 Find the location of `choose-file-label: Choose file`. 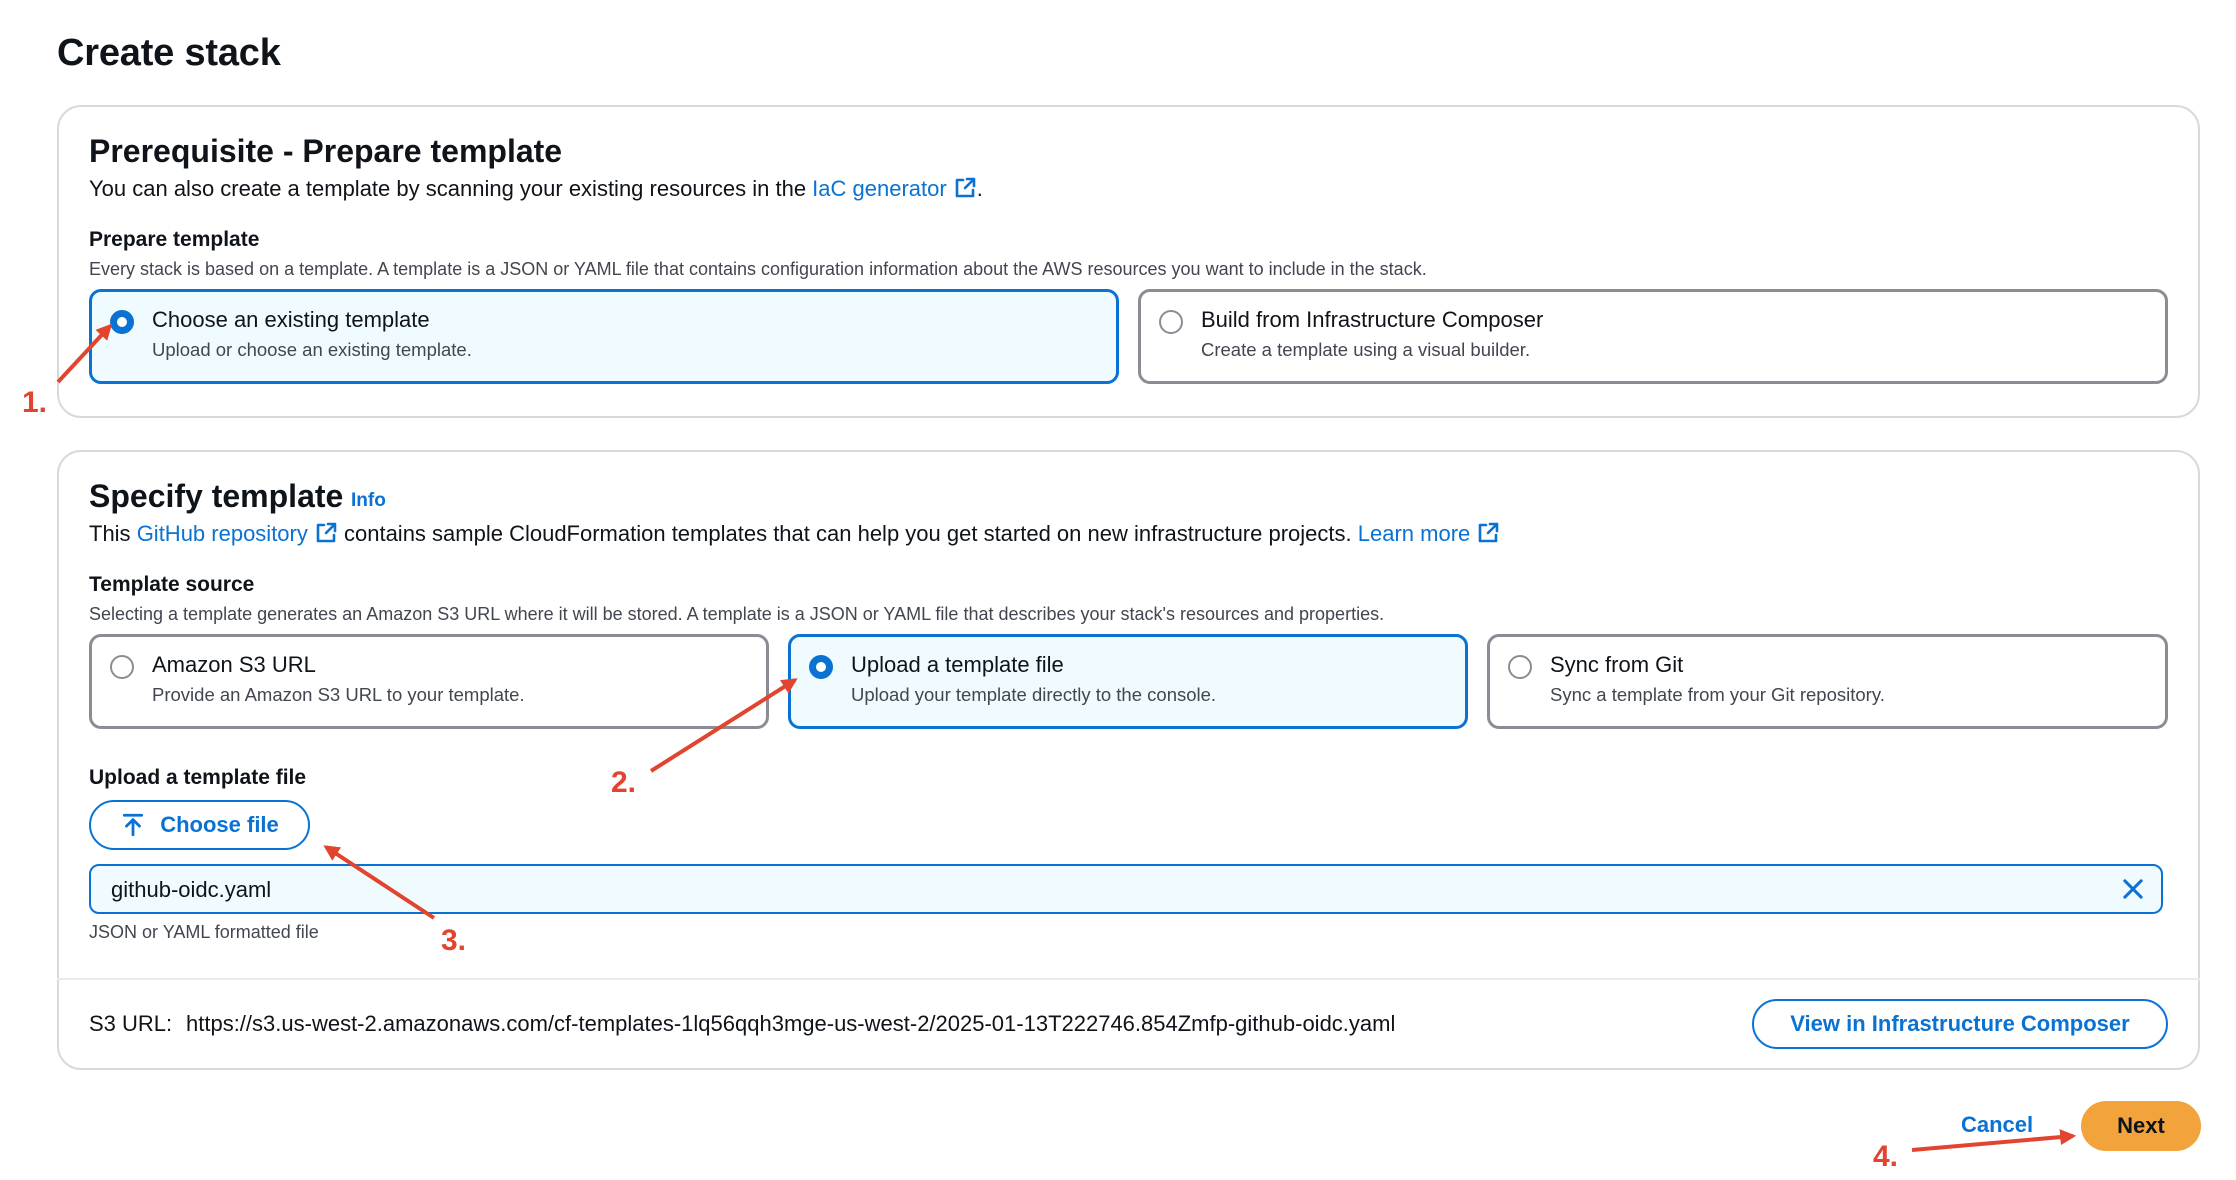

choose-file-label: Choose file is located at coordinates (219, 824).